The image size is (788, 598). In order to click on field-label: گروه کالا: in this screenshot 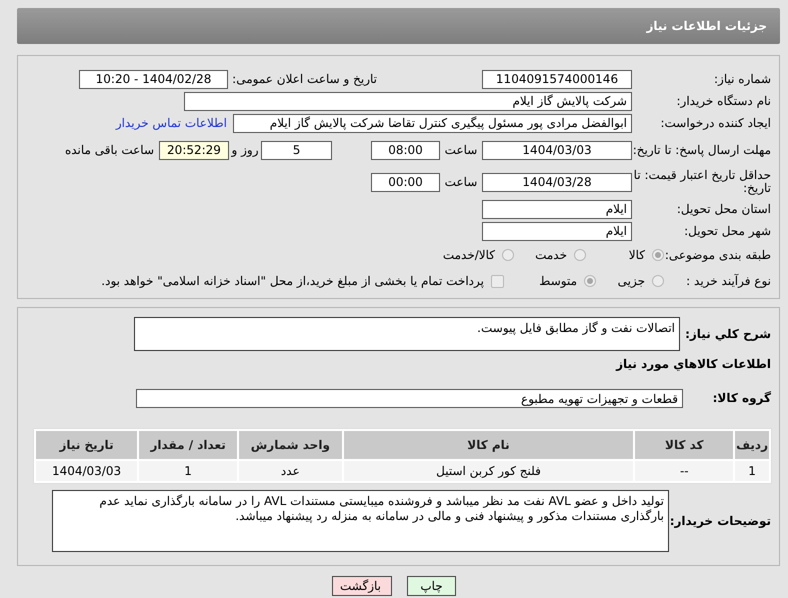, I will do `click(741, 398)`.